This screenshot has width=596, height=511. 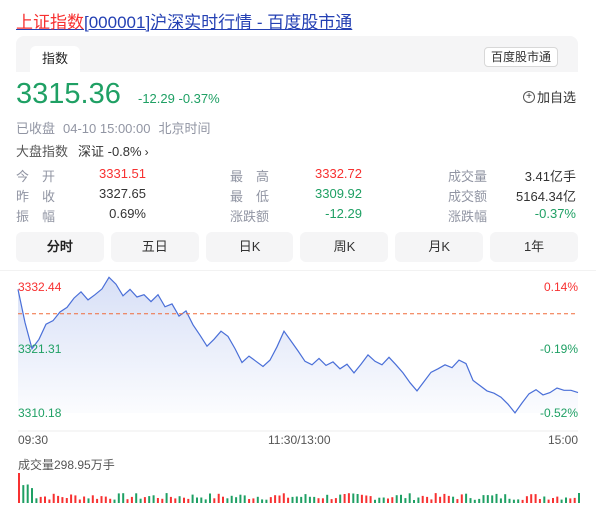 I want to click on stat-value: 3332.72, so click(x=338, y=173).